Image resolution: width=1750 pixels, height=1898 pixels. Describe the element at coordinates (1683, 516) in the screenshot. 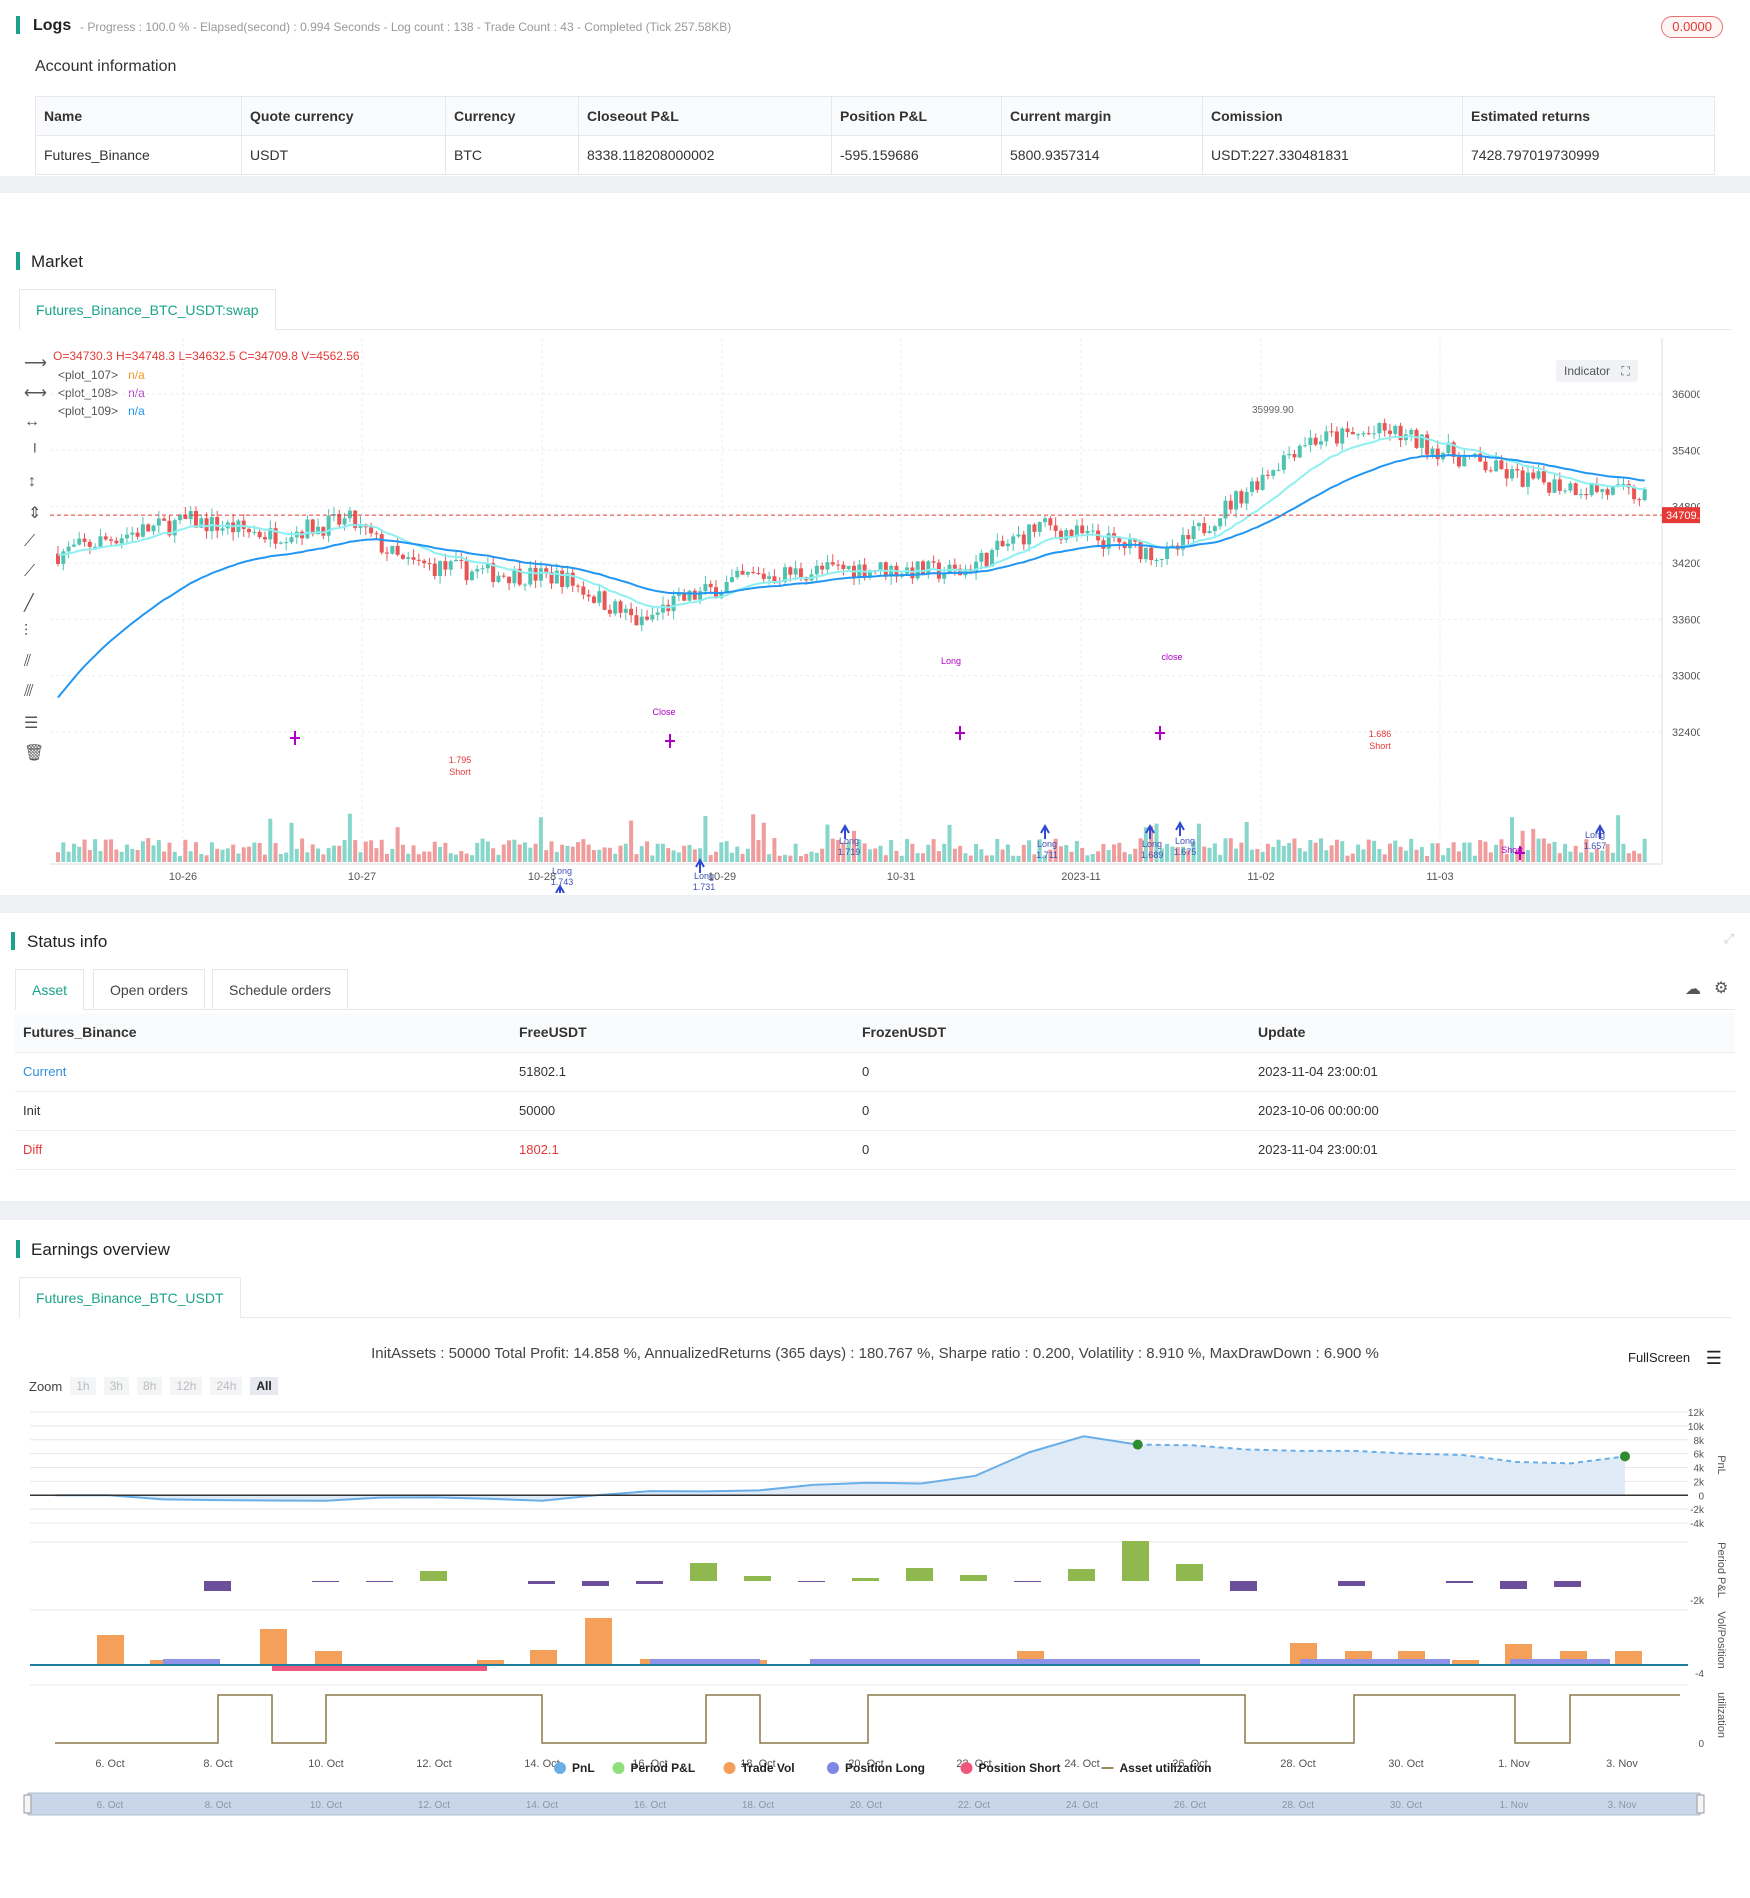

I see `last-price-label: 34709.80` at that location.